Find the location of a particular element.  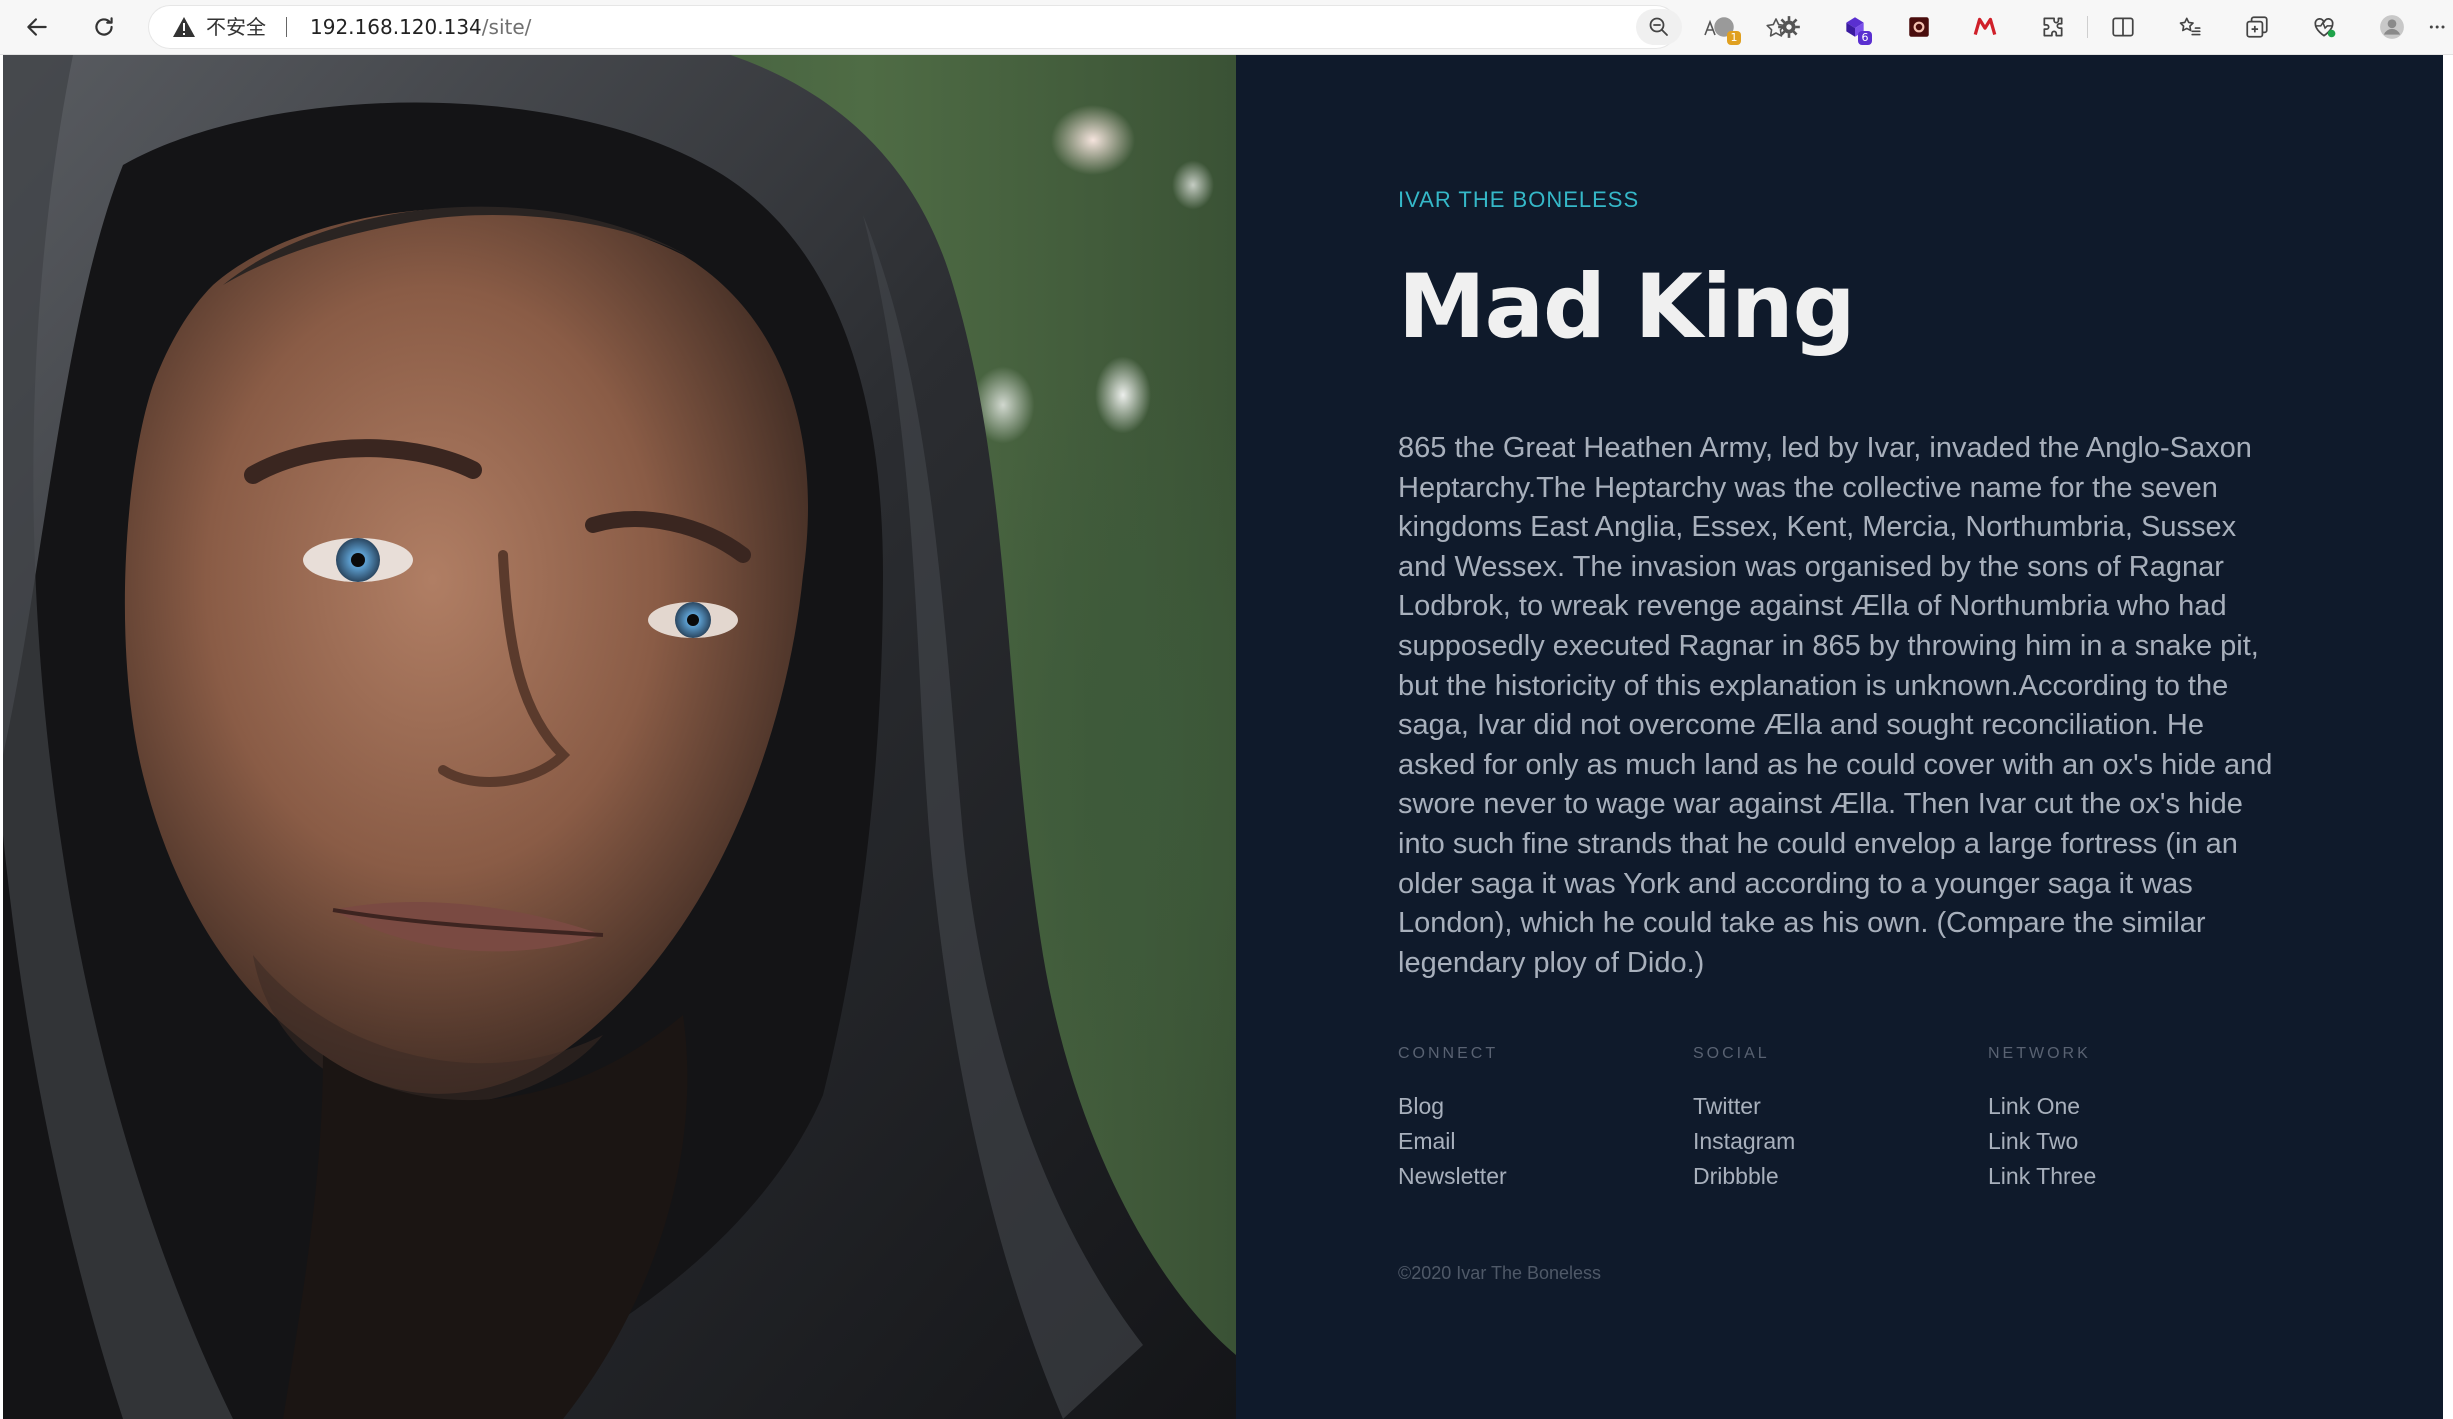

warning-icon is located at coordinates (184, 27).